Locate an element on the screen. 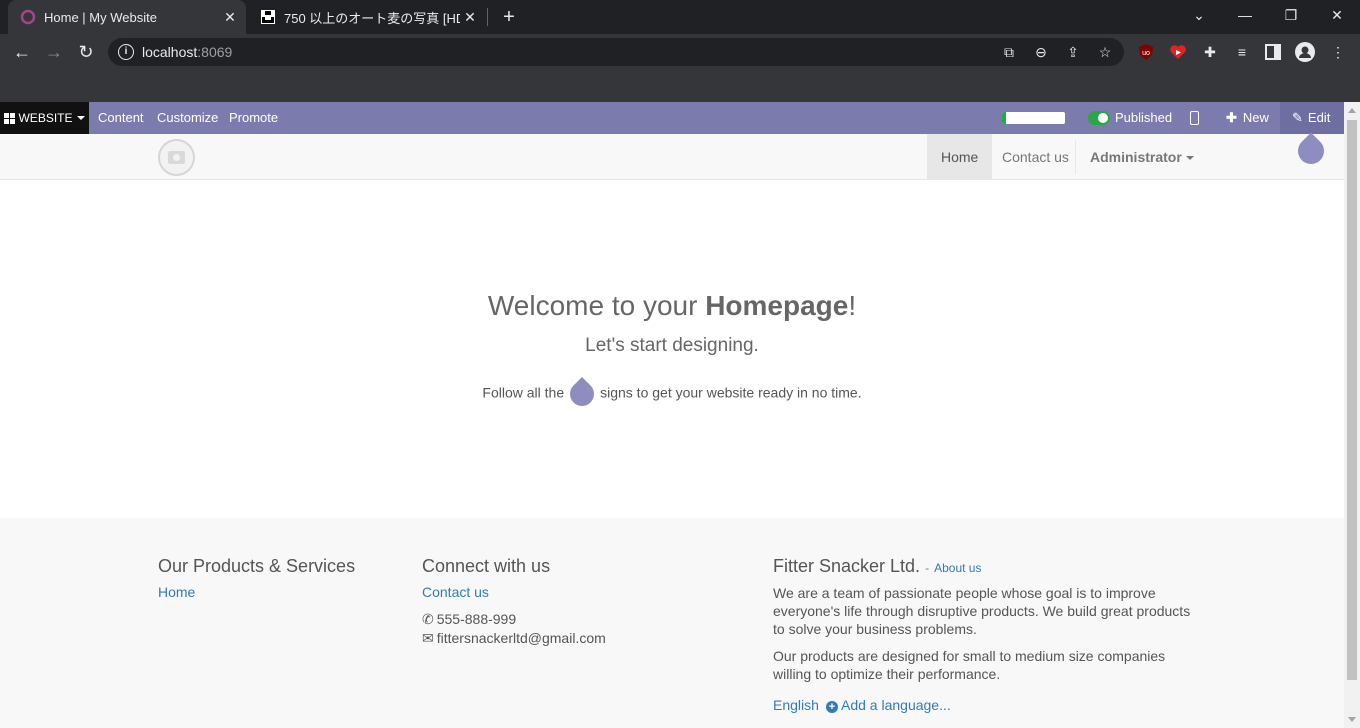 Image resolution: width=1360 pixels, height=728 pixels. site-logo is located at coordinates (176, 157).